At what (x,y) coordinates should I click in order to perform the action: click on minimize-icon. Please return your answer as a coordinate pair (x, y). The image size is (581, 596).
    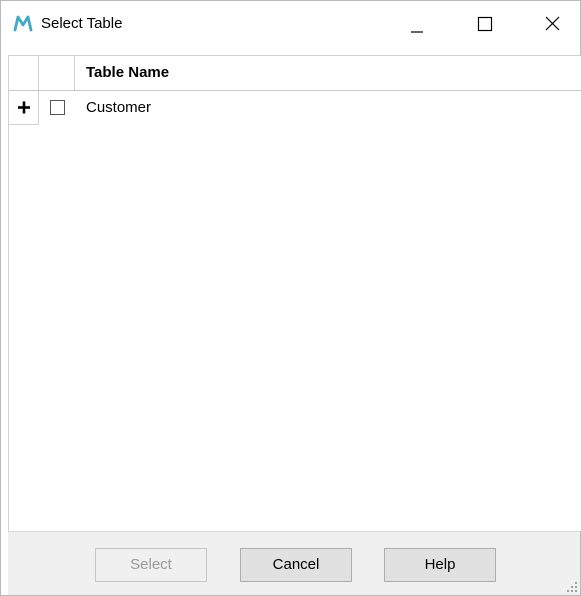
    Looking at the image, I should click on (417, 32).